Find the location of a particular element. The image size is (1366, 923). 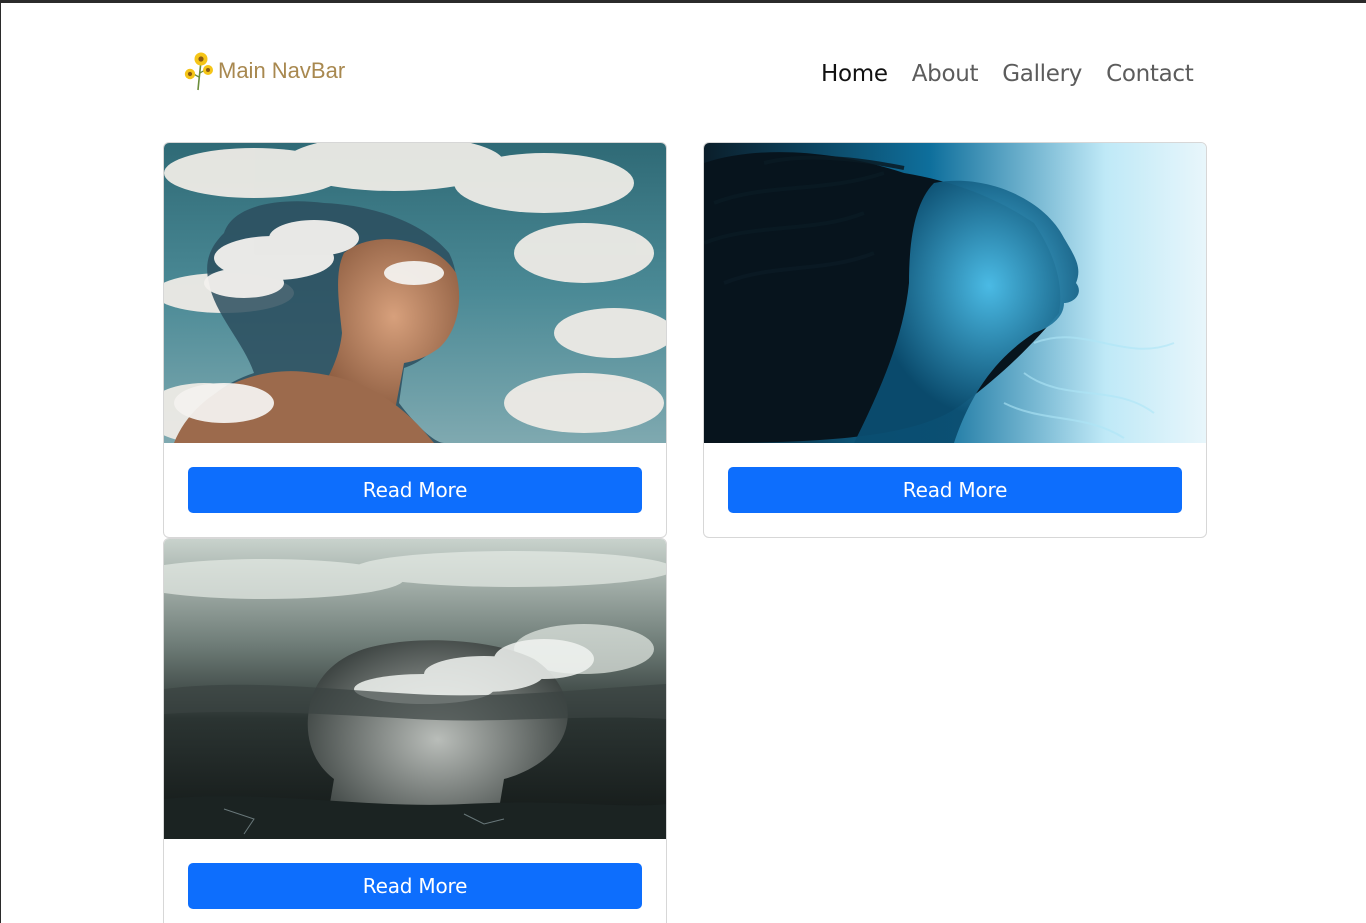

nav-link-about: About is located at coordinates (945, 74).